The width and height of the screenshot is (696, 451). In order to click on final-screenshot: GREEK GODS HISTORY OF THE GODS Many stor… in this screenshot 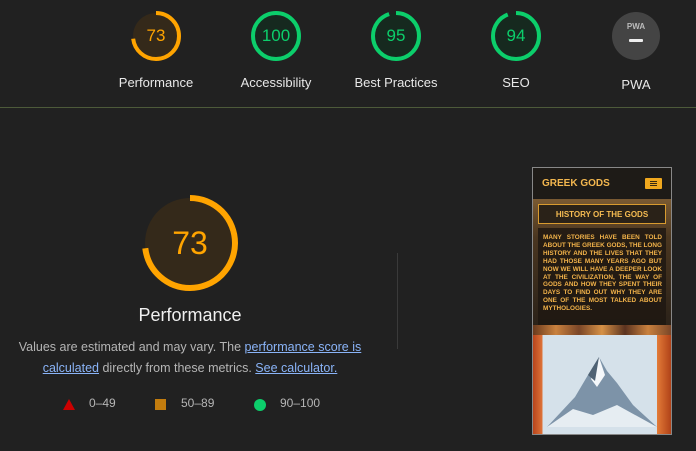, I will do `click(602, 301)`.